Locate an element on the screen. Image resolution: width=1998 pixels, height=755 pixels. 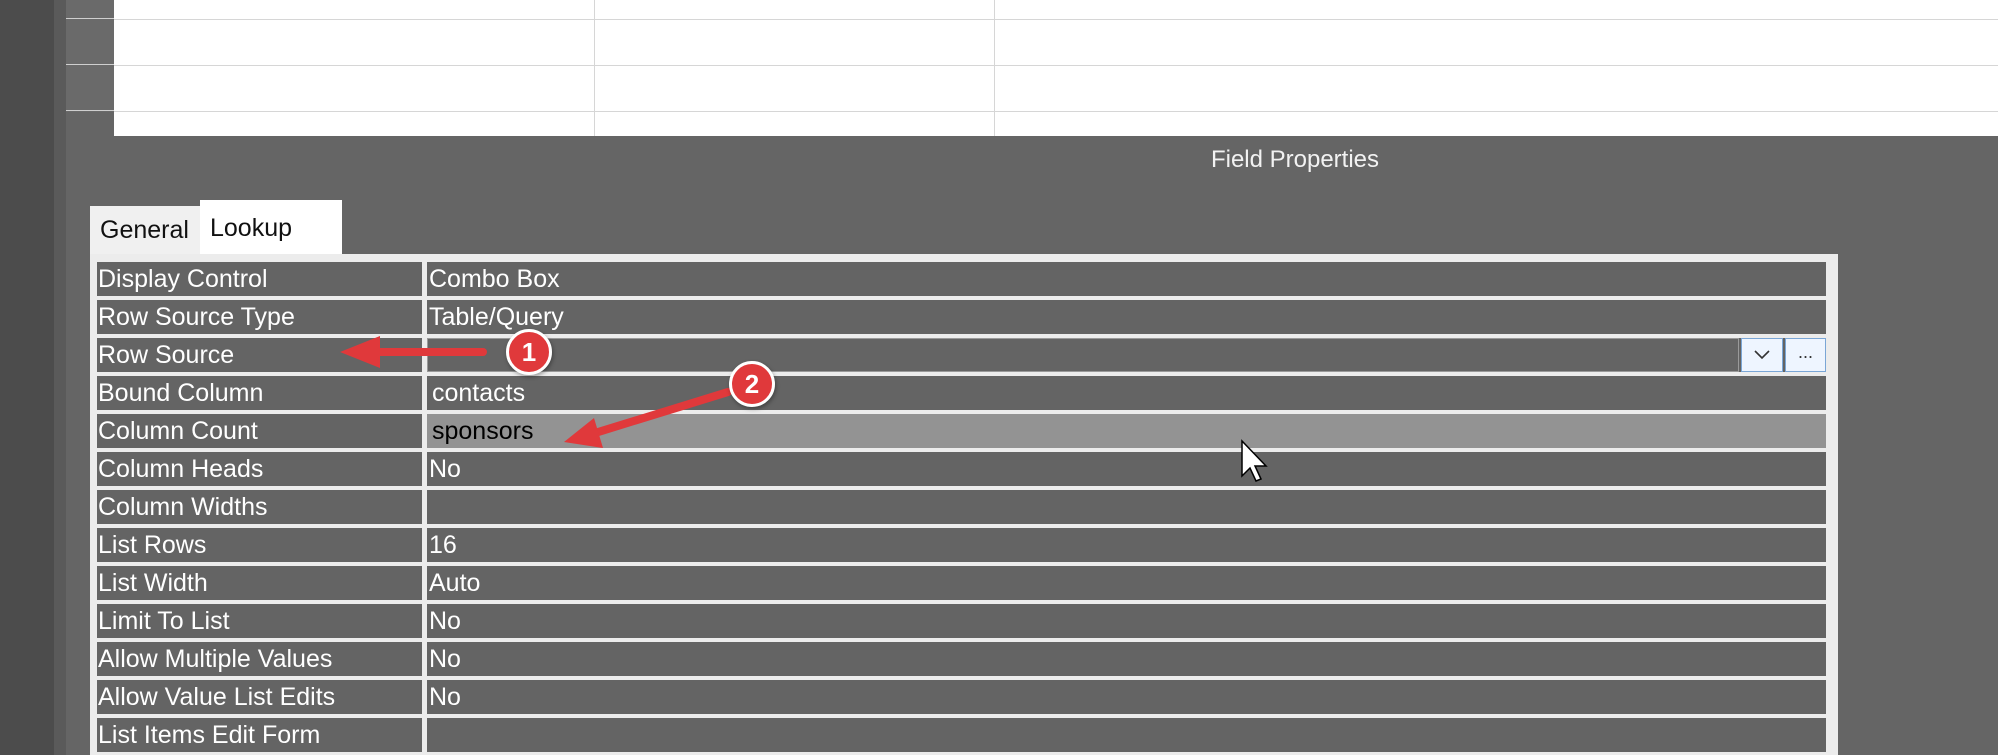
annotation-arrows is located at coordinates (804, 409).